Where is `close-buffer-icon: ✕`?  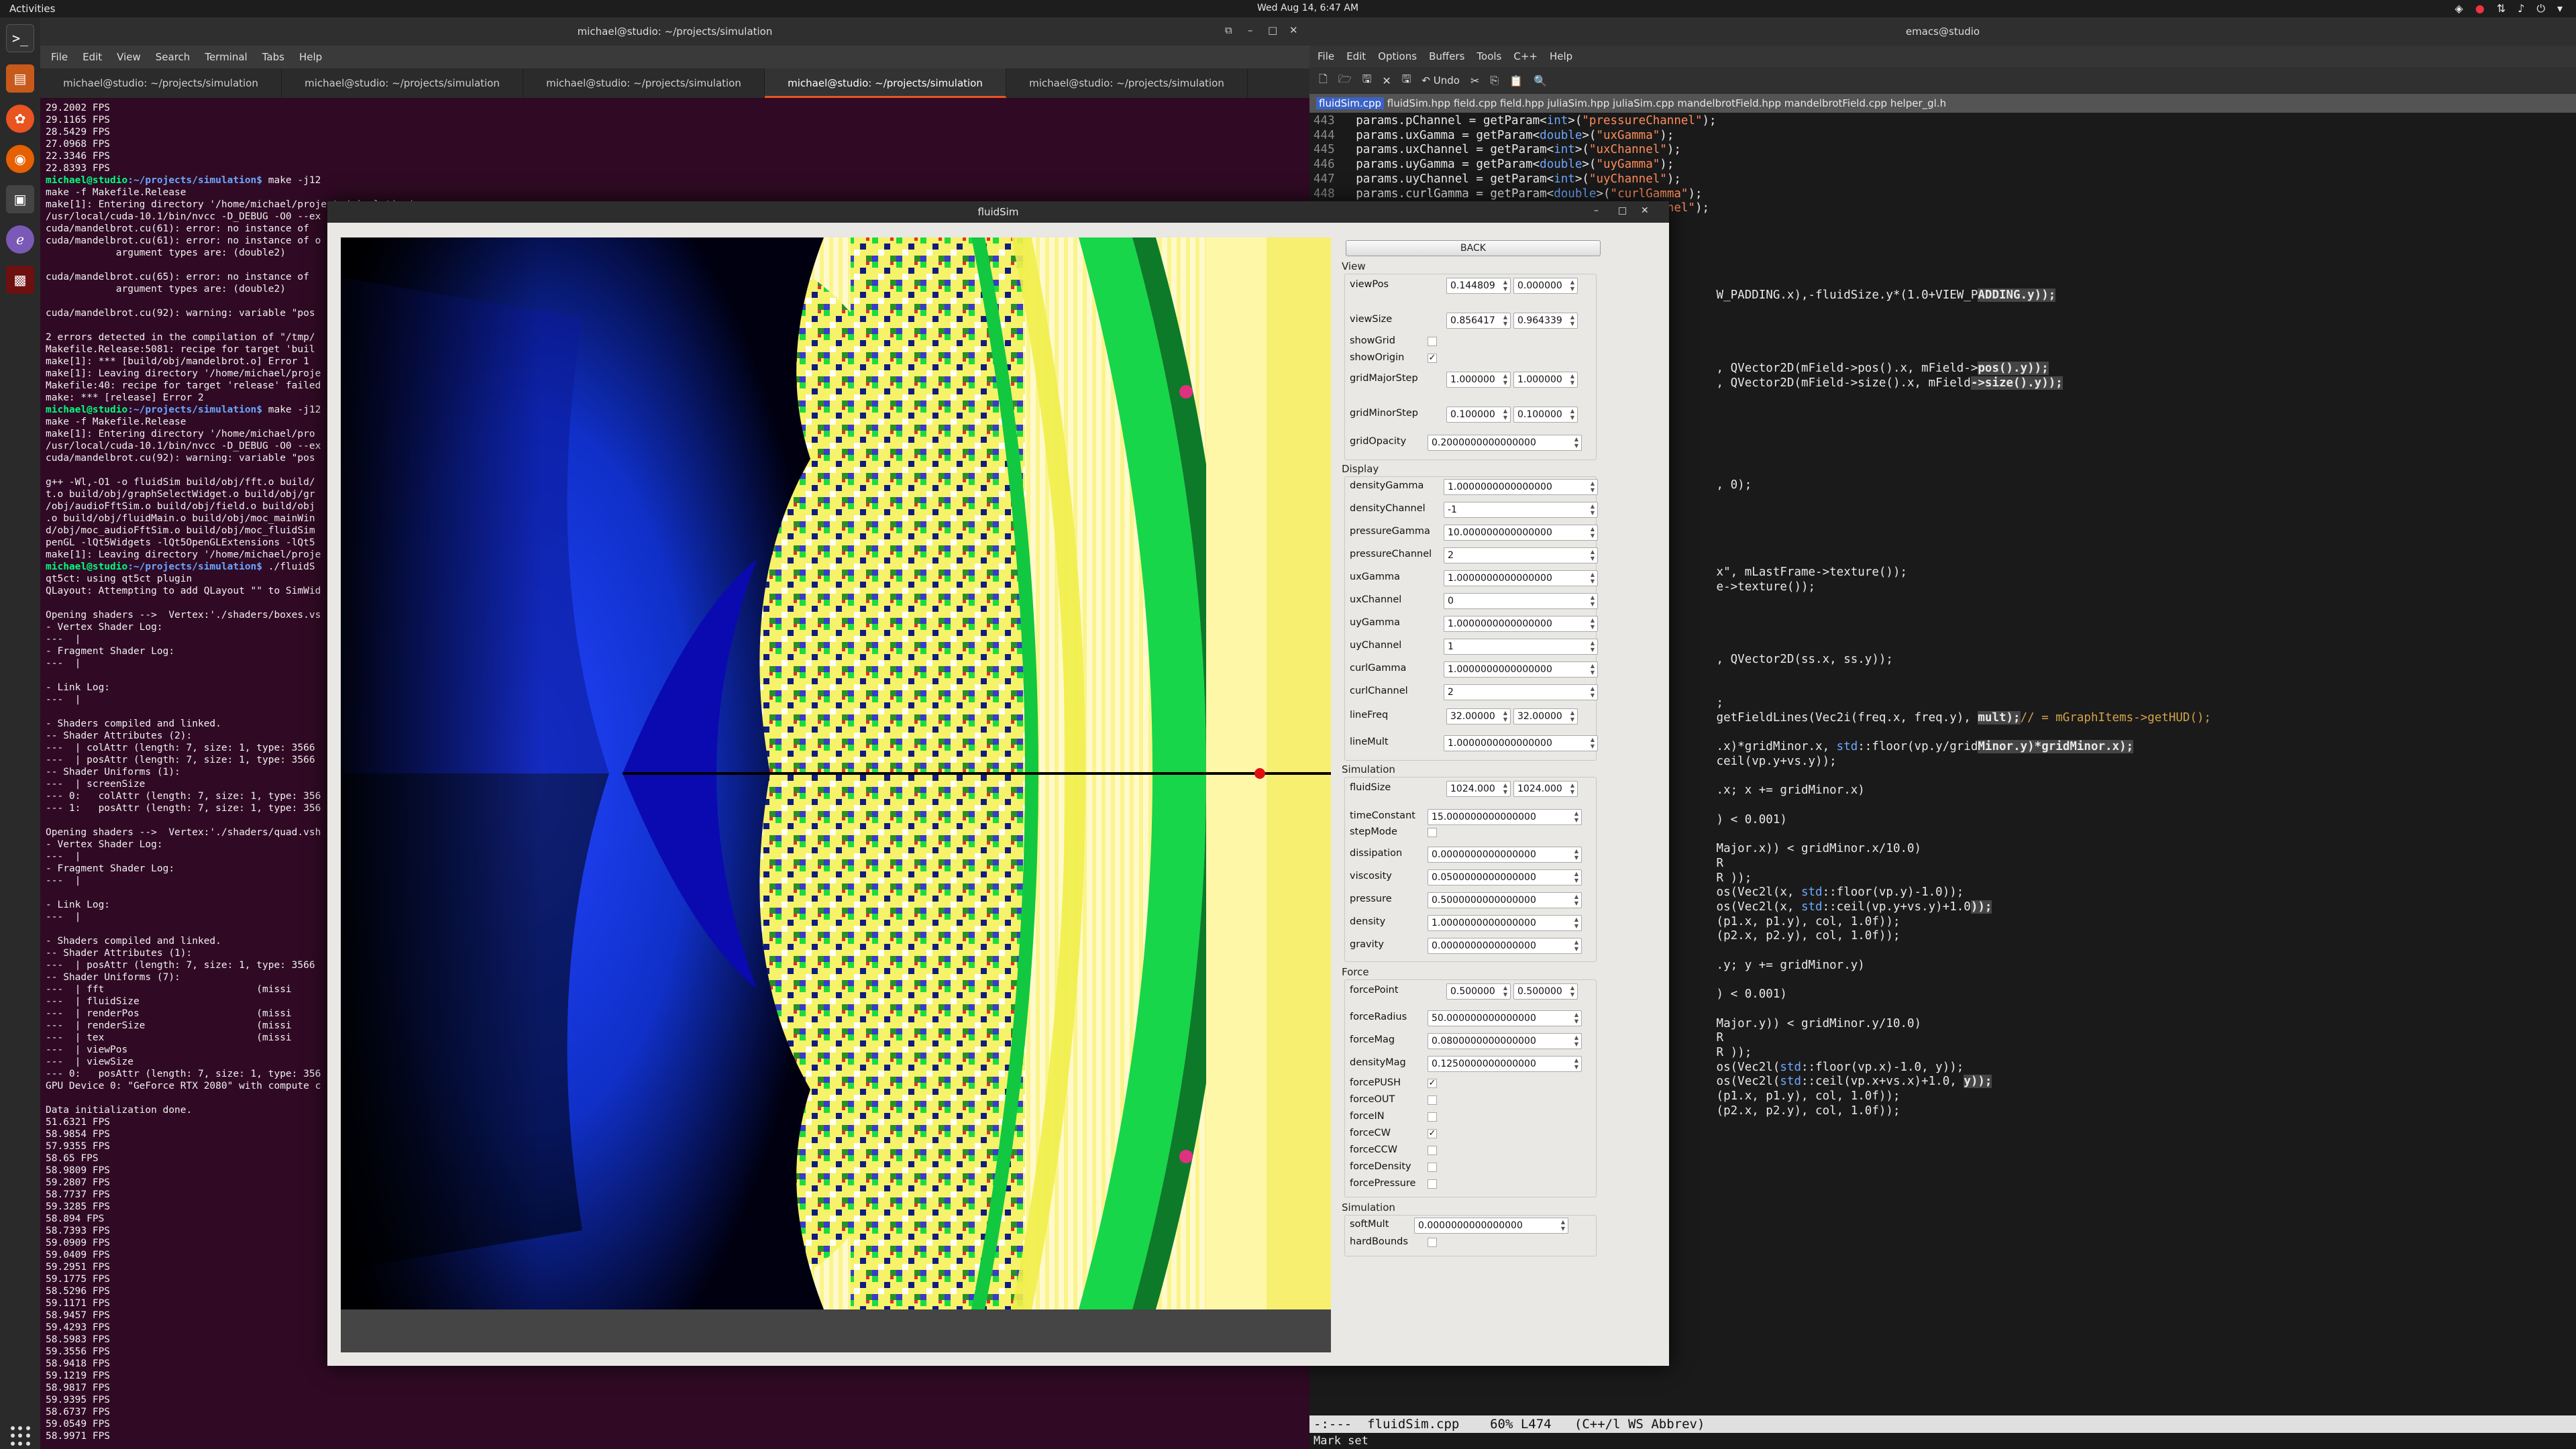
close-buffer-icon: ✕ is located at coordinates (1386, 80).